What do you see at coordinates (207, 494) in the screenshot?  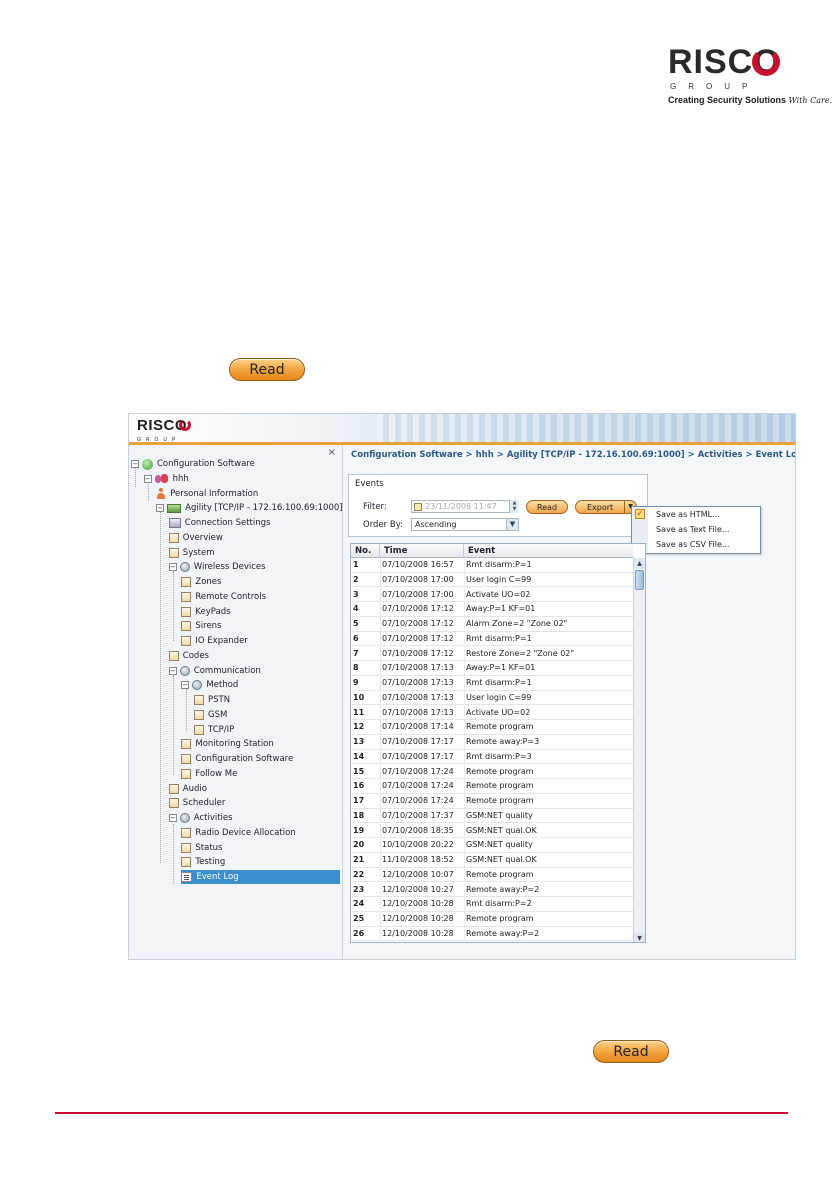 I see `tree-item-personal-information: Personal Information` at bounding box center [207, 494].